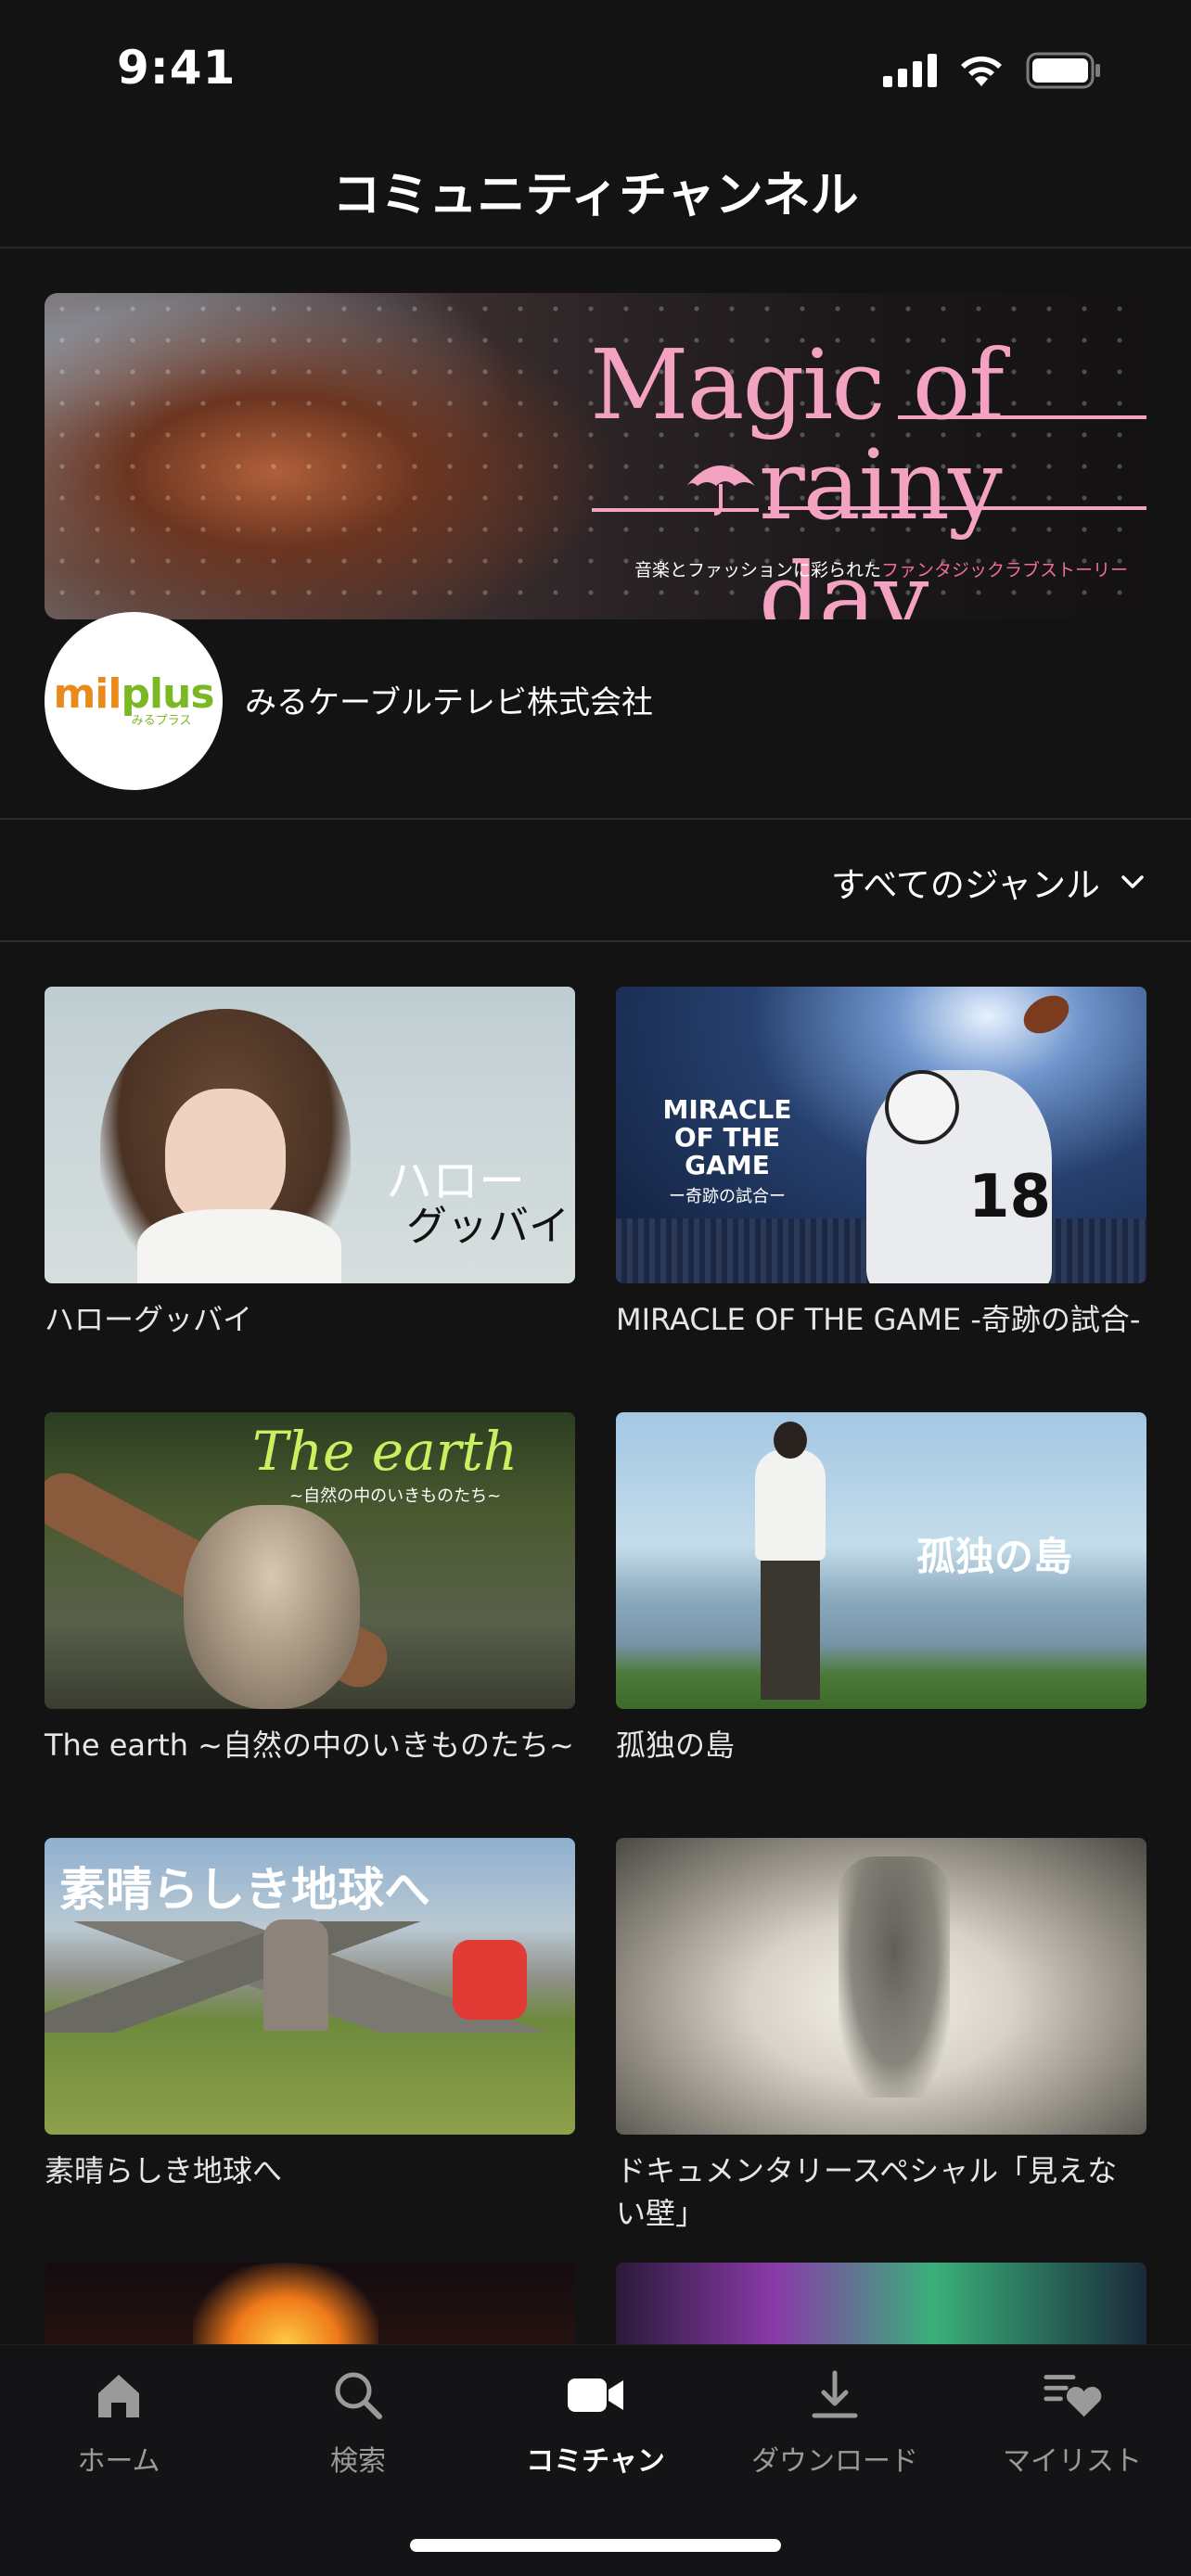  I want to click on banner-subtitle: 音楽とファッションに彩られたファンタジックラブストーリー, so click(881, 568).